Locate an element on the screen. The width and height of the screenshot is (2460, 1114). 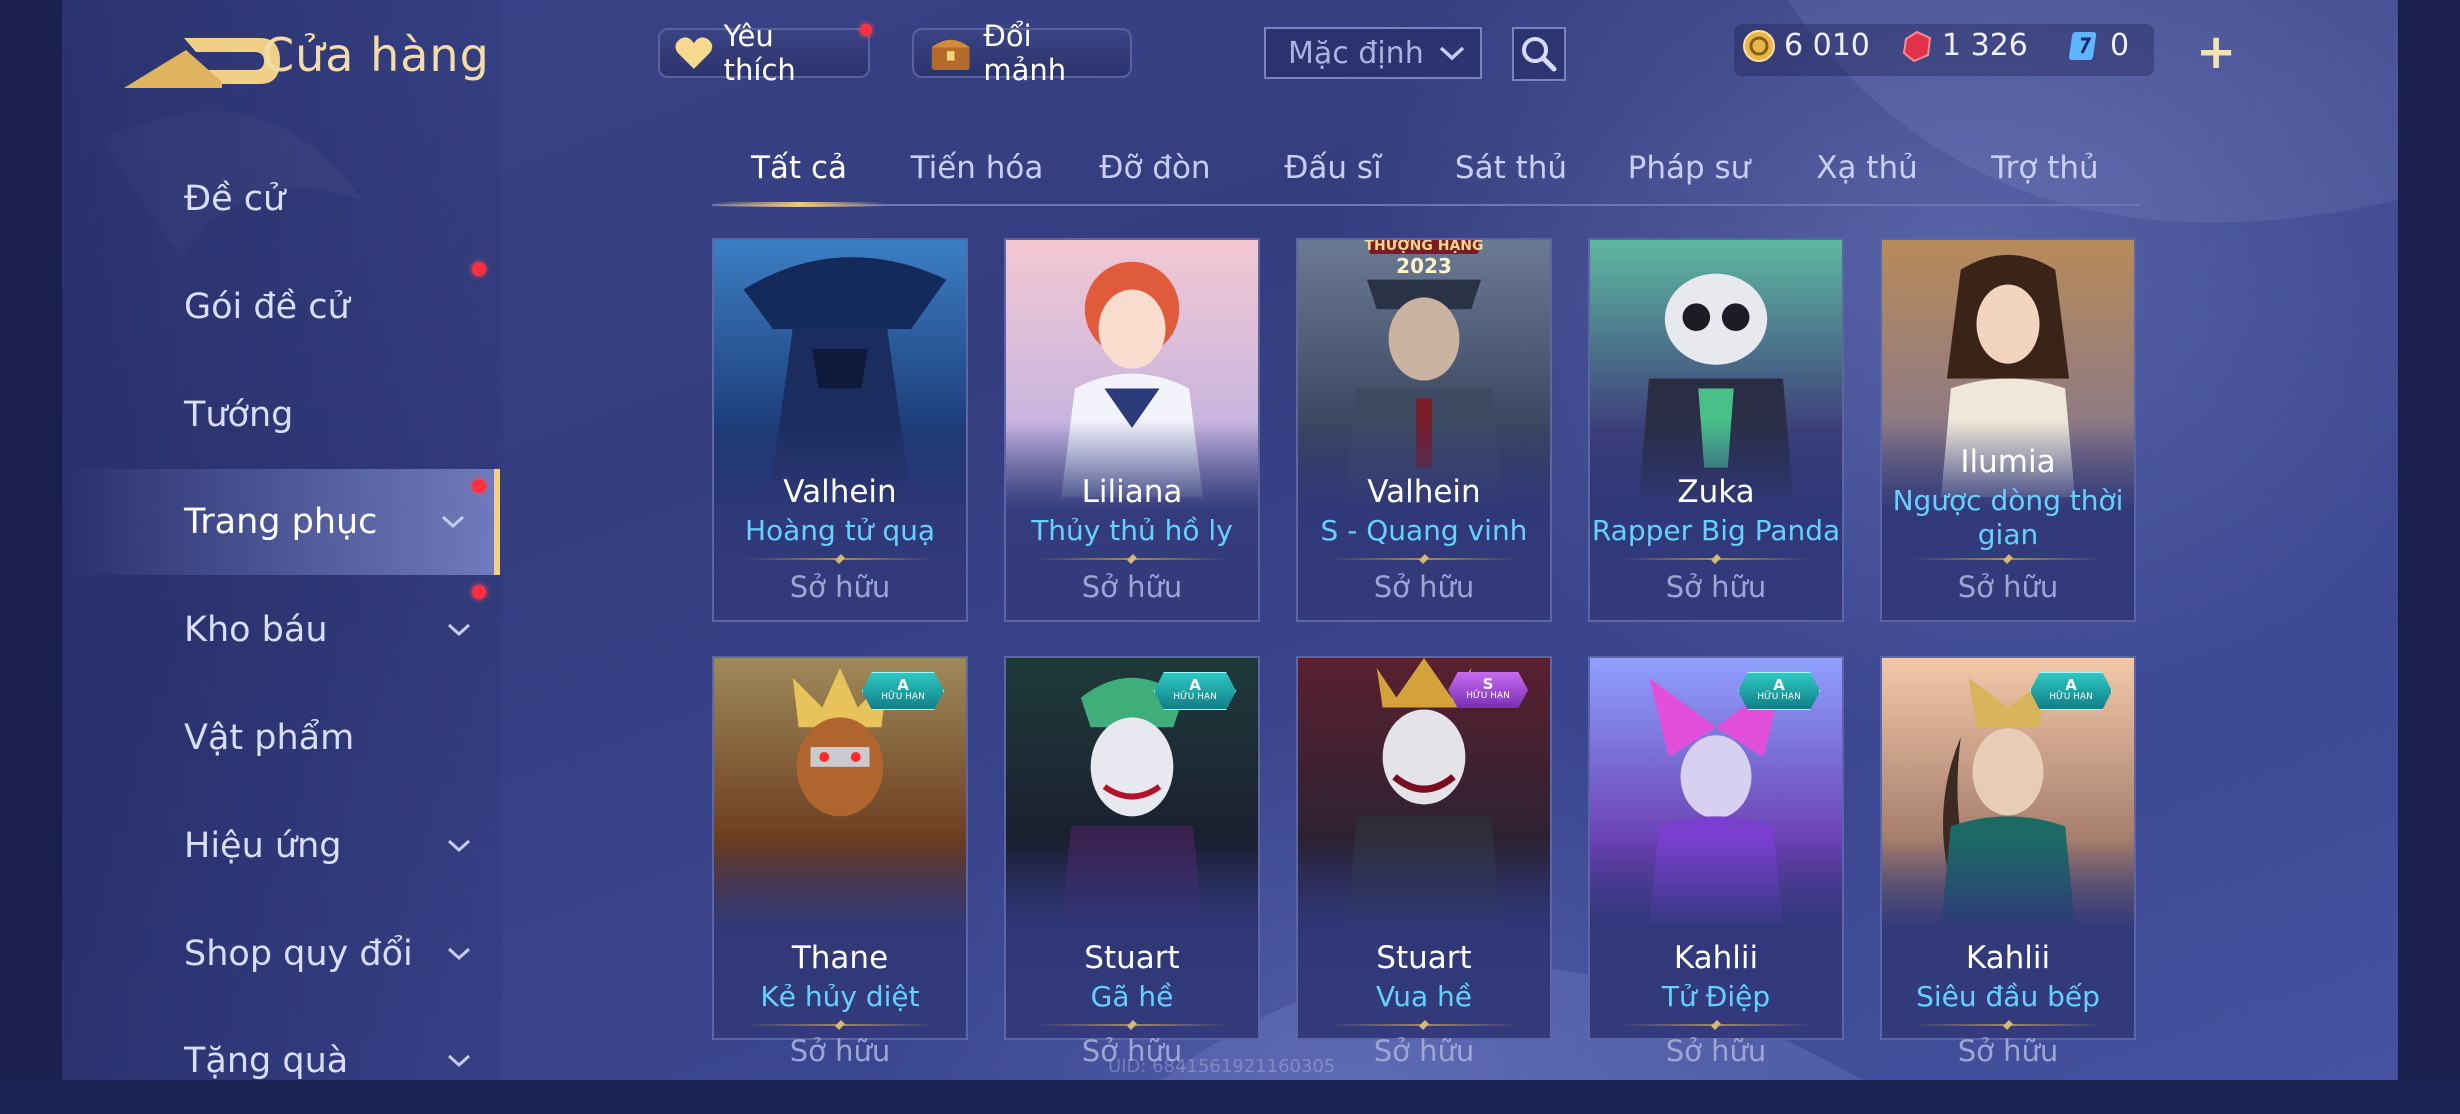
voucher-balance-value: 0 is located at coordinates (2120, 45).